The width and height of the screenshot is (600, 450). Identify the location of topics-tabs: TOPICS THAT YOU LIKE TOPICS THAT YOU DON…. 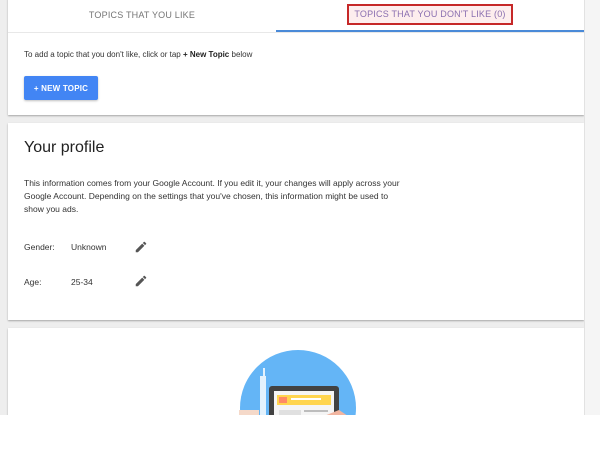
(296, 16).